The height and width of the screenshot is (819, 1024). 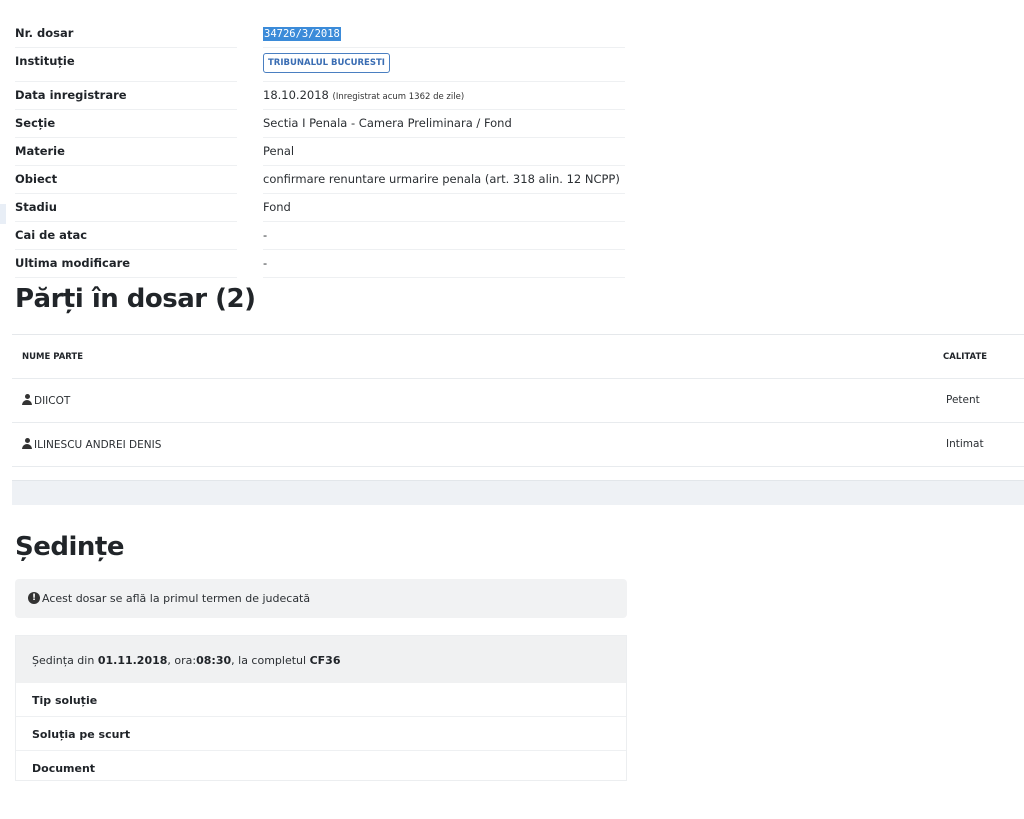 I want to click on detail-label: Ultima modificare, so click(x=73, y=263).